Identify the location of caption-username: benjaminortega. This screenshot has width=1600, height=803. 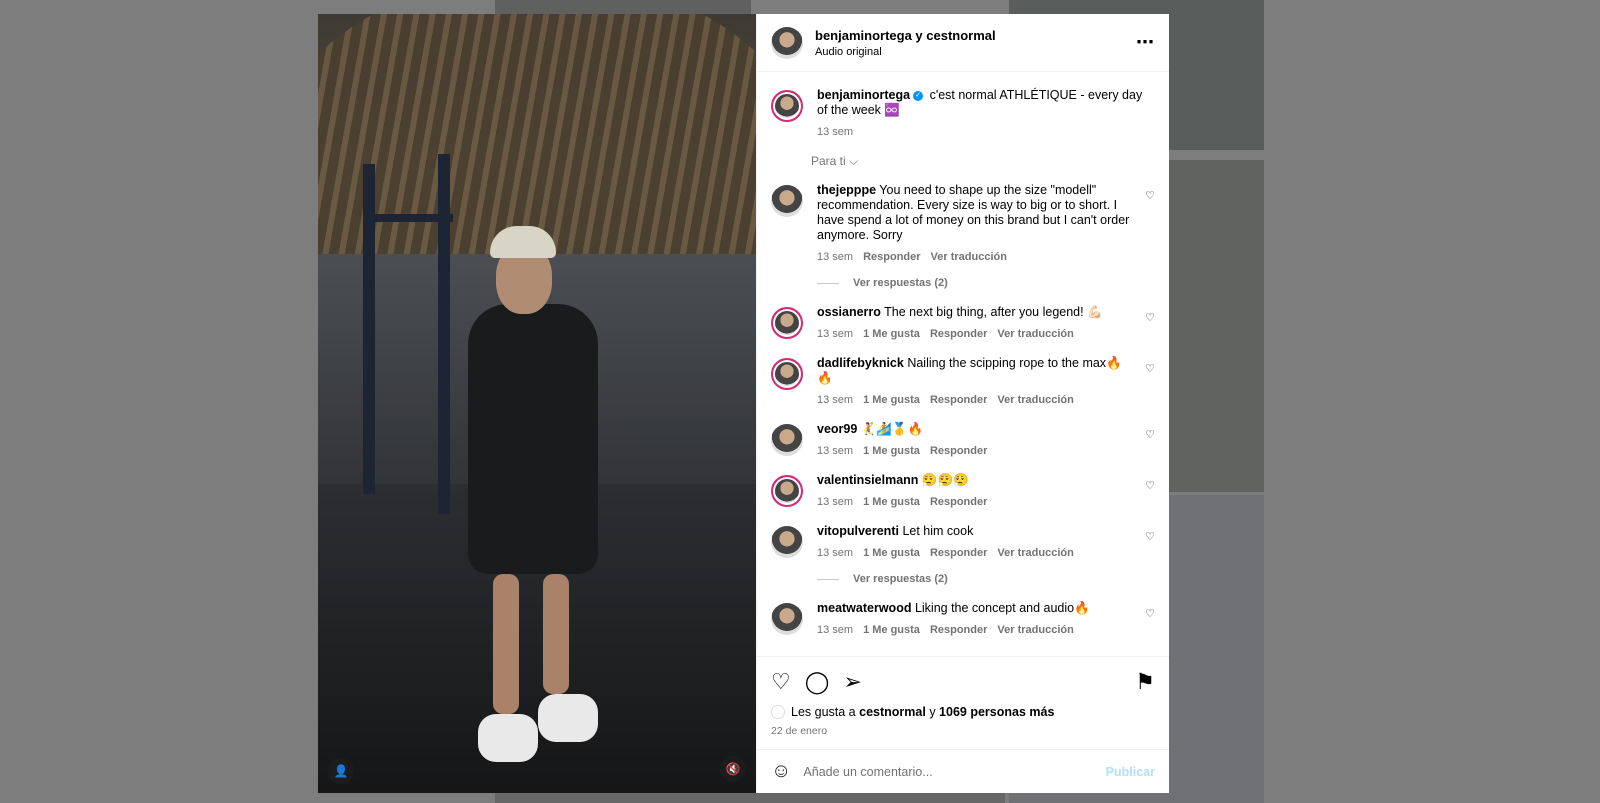
(863, 95).